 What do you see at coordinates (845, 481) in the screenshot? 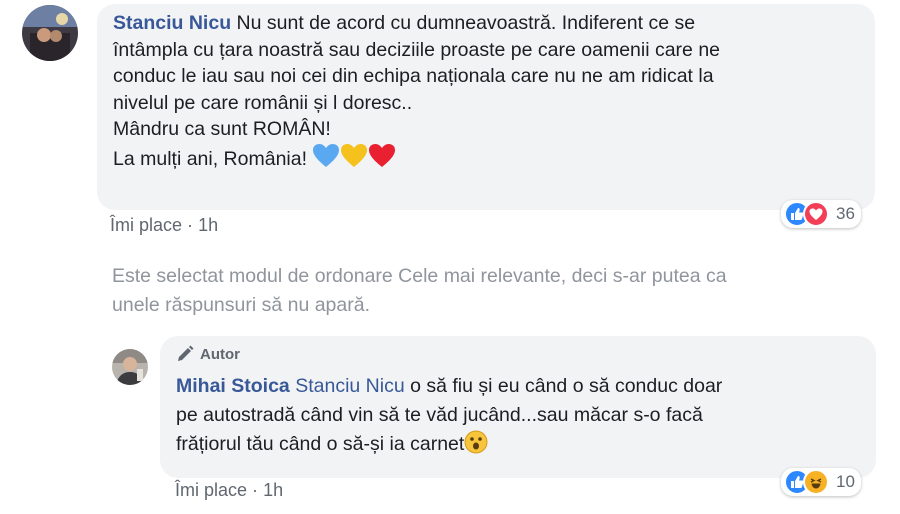
I see `reaction-count: 10` at bounding box center [845, 481].